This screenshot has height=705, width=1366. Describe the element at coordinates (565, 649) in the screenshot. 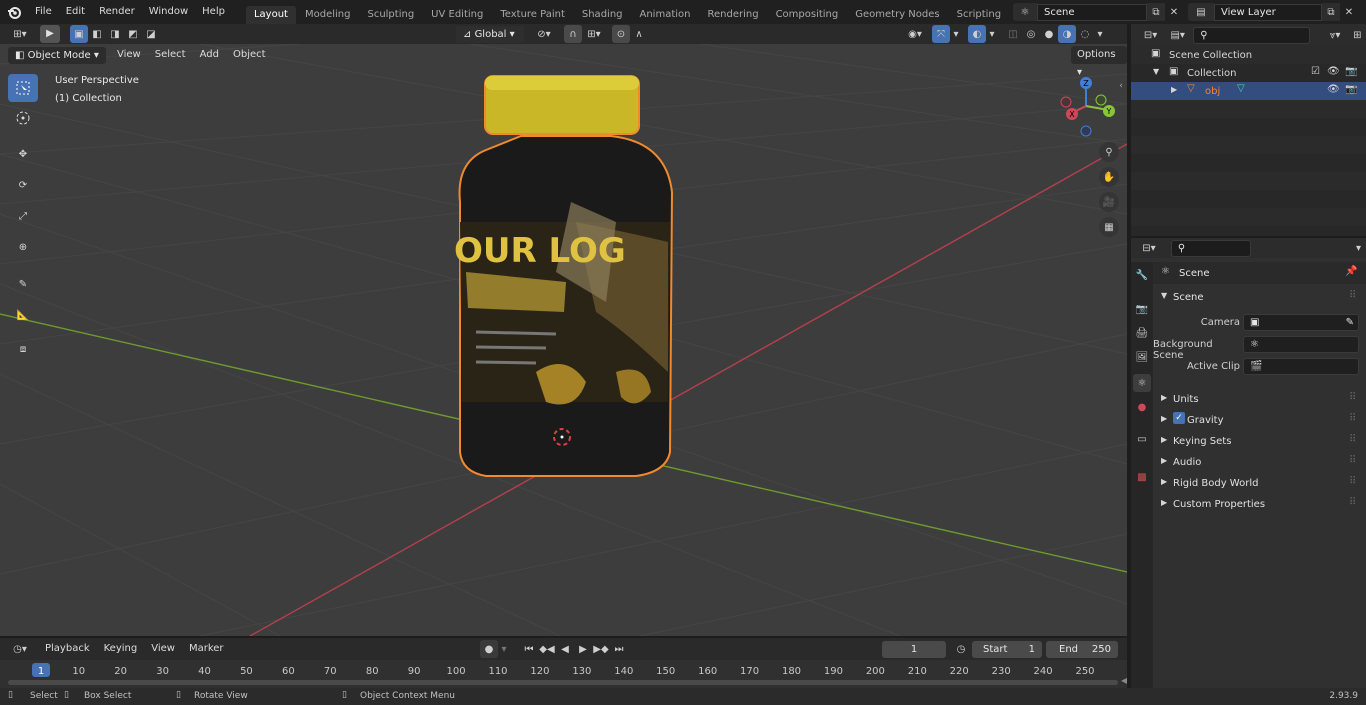

I see `play-reverse-icon: ◀` at that location.